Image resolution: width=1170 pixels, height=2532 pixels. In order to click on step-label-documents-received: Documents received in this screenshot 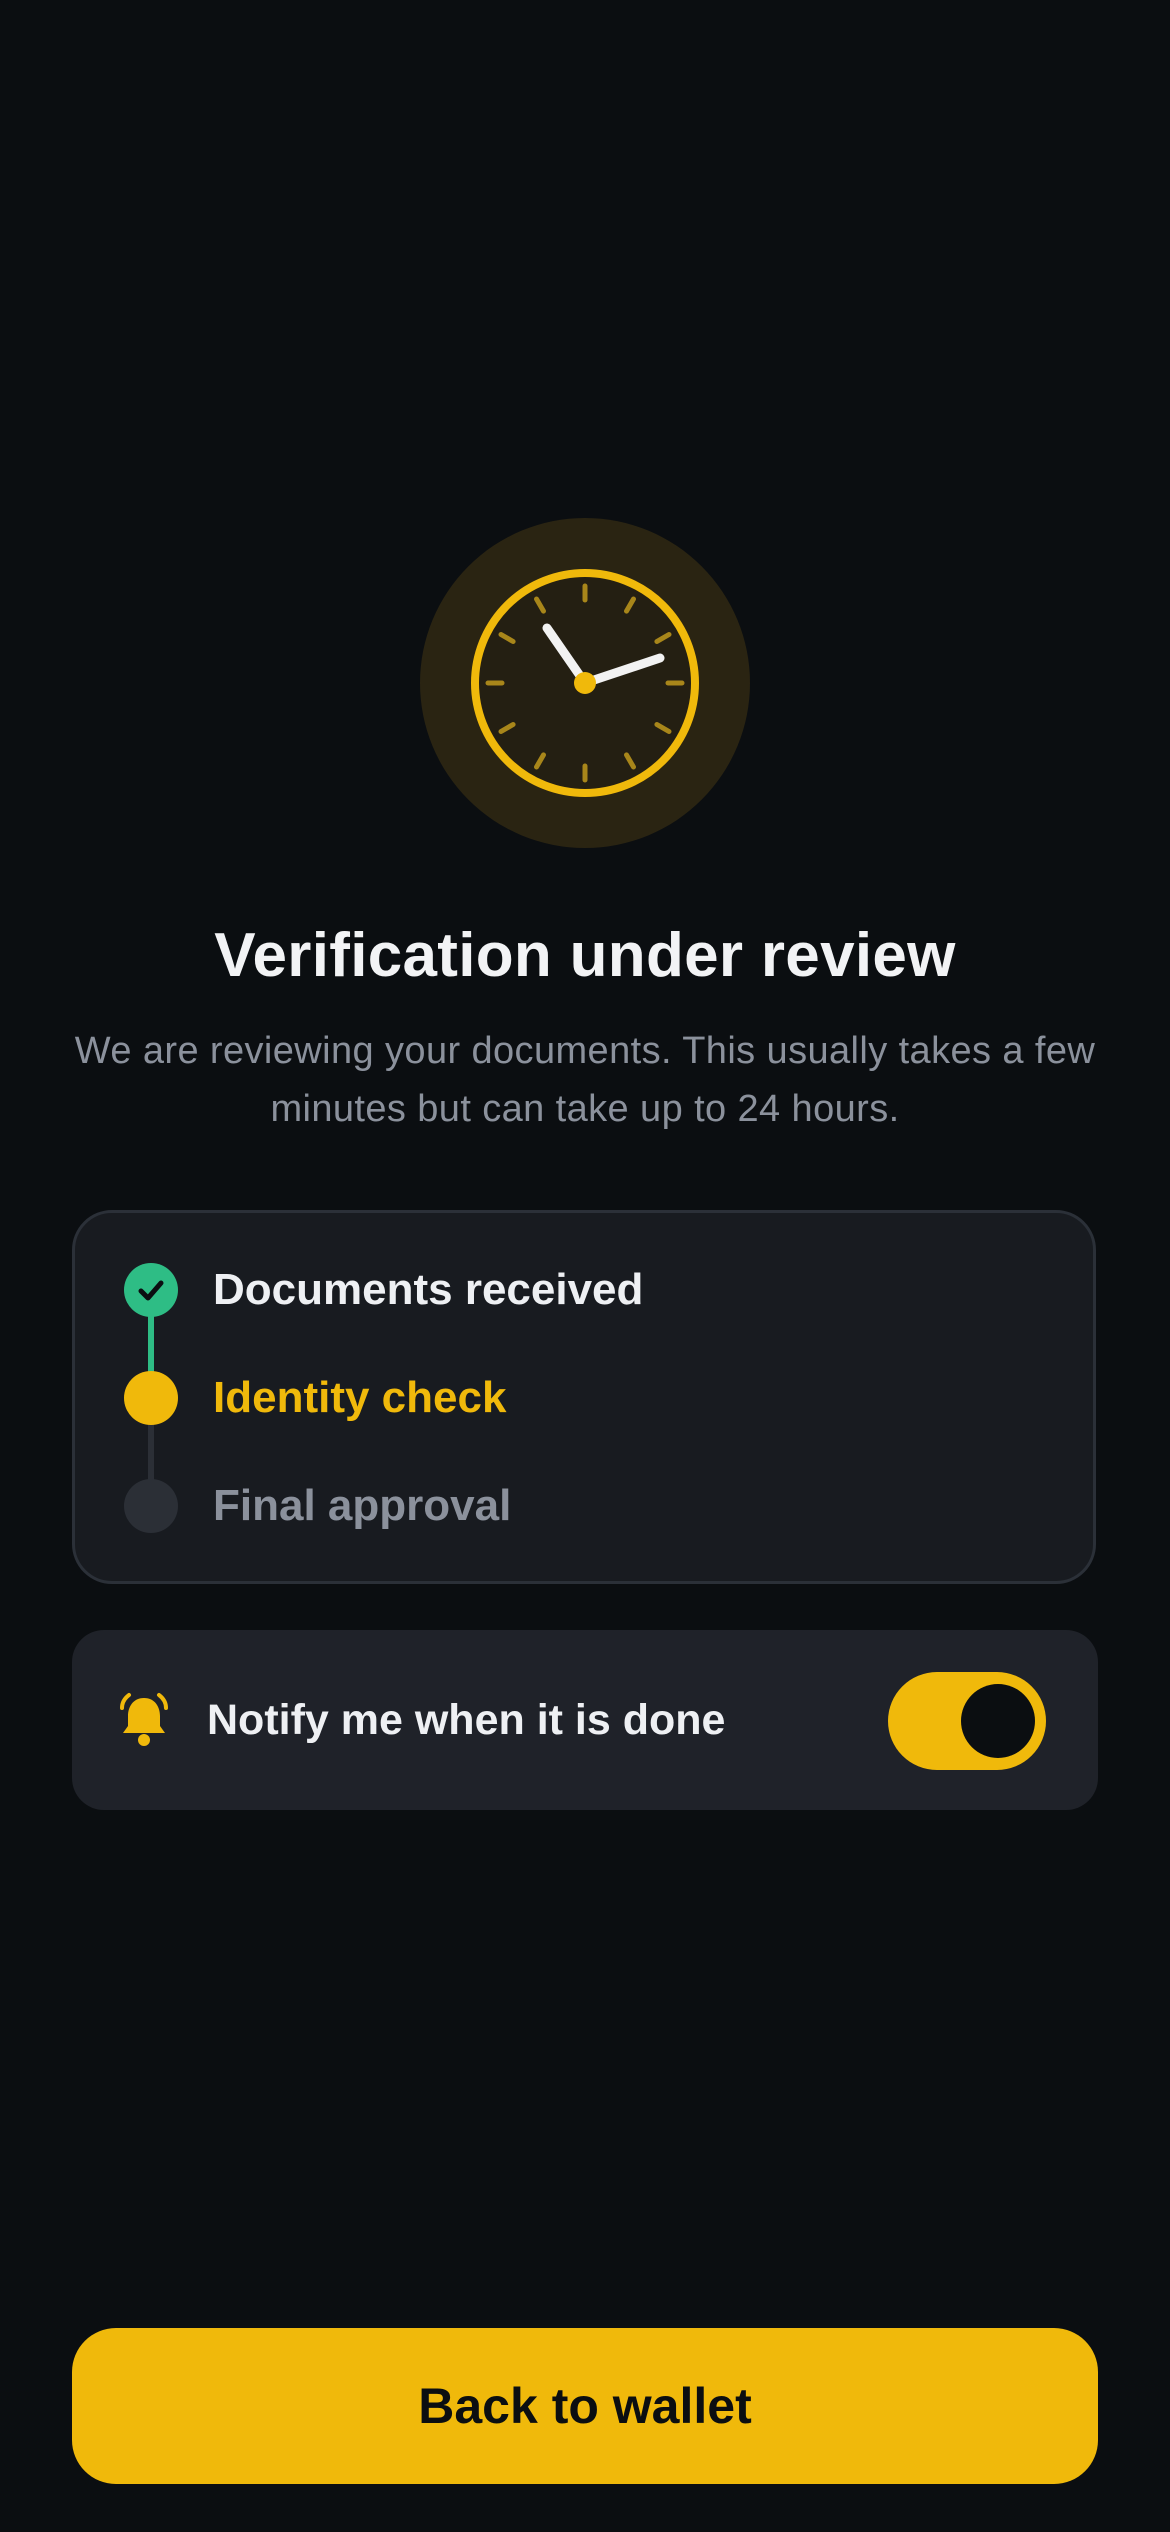, I will do `click(428, 1289)`.